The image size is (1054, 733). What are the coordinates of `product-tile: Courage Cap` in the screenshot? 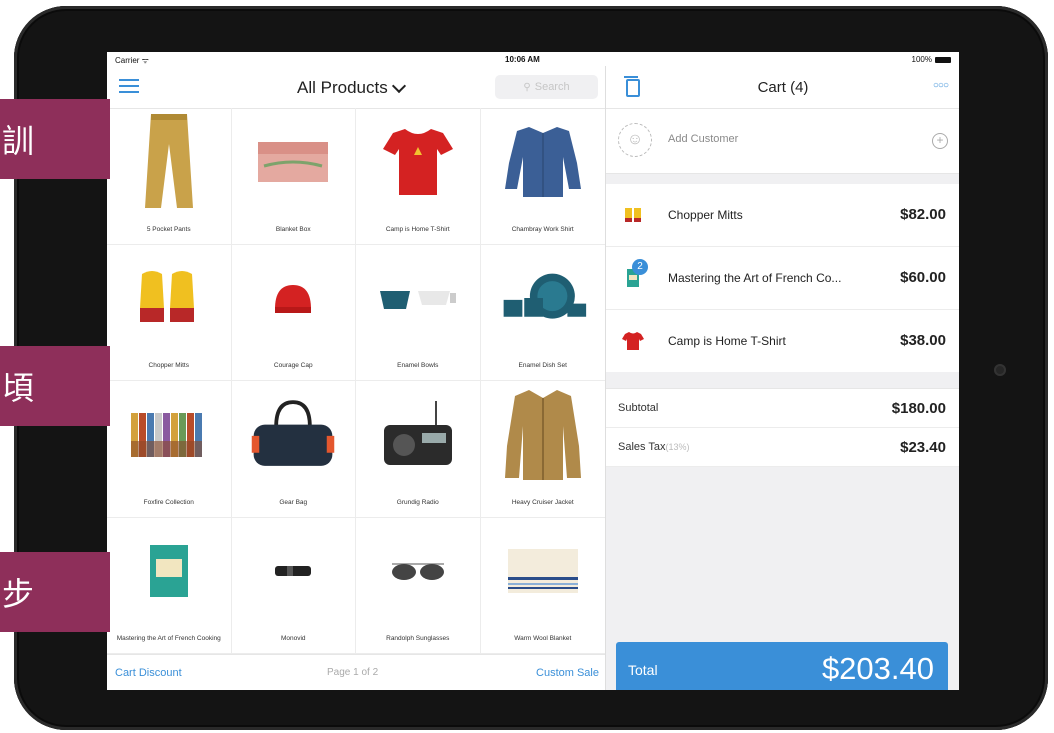 It's located at (293, 312).